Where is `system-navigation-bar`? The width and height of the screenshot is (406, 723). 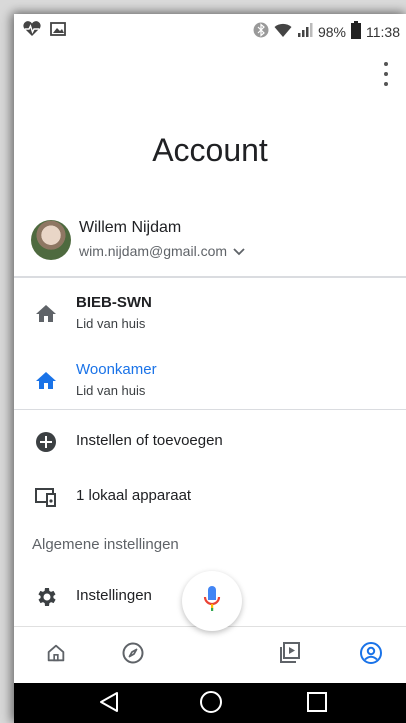 system-navigation-bar is located at coordinates (210, 703).